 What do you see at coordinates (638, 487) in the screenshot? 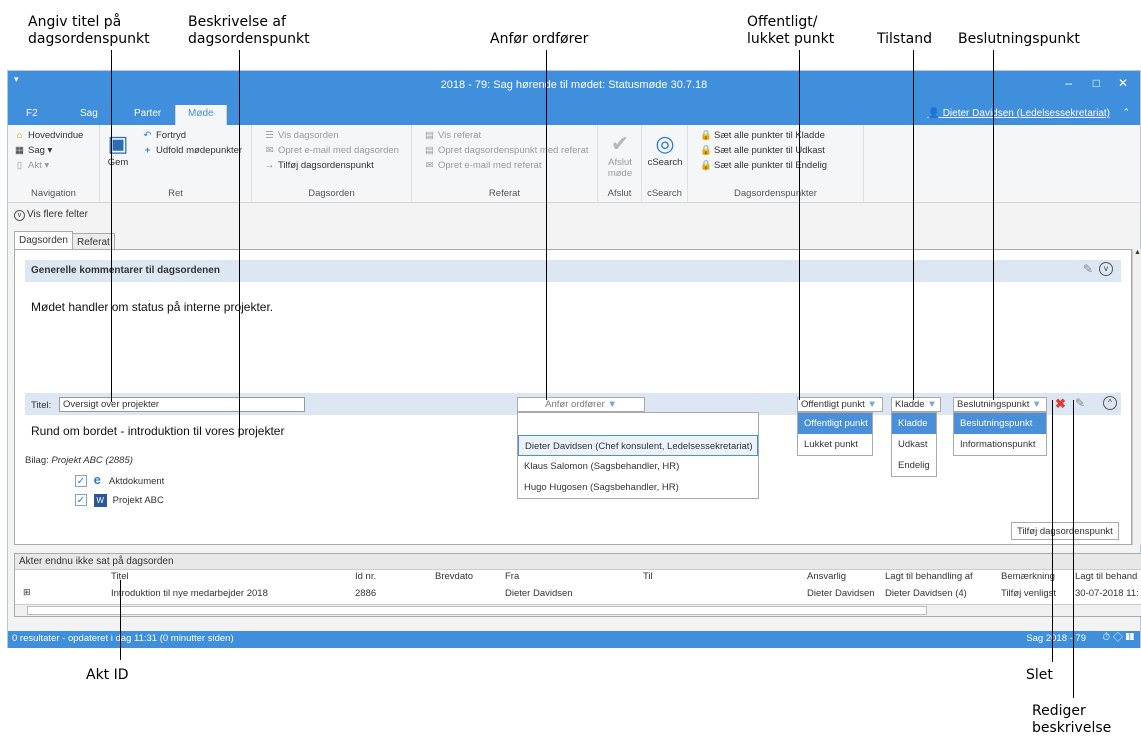
I see `ordforer-option: Hugo Hugosen (Sagsbehandler, HR)` at bounding box center [638, 487].